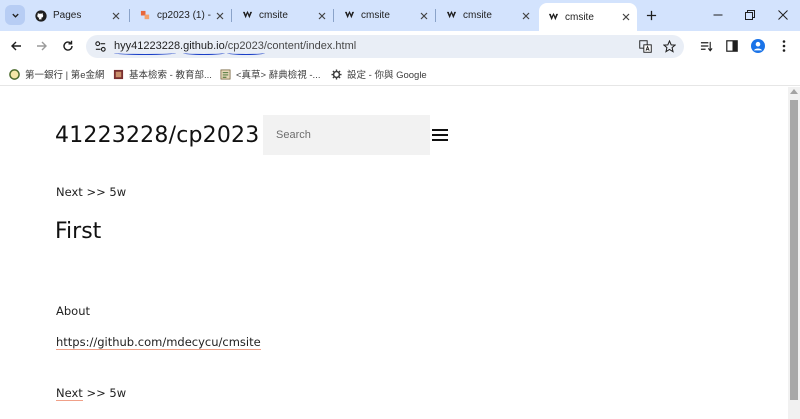  I want to click on tab-cmsite-2: cmsite, so click(385, 15).